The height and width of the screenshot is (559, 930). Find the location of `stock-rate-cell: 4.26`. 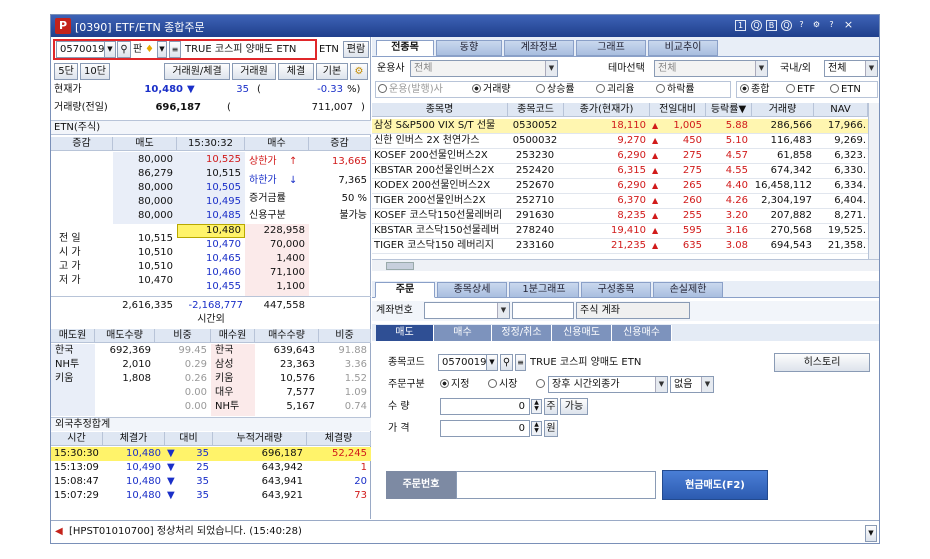

stock-rate-cell: 4.26 is located at coordinates (727, 201).